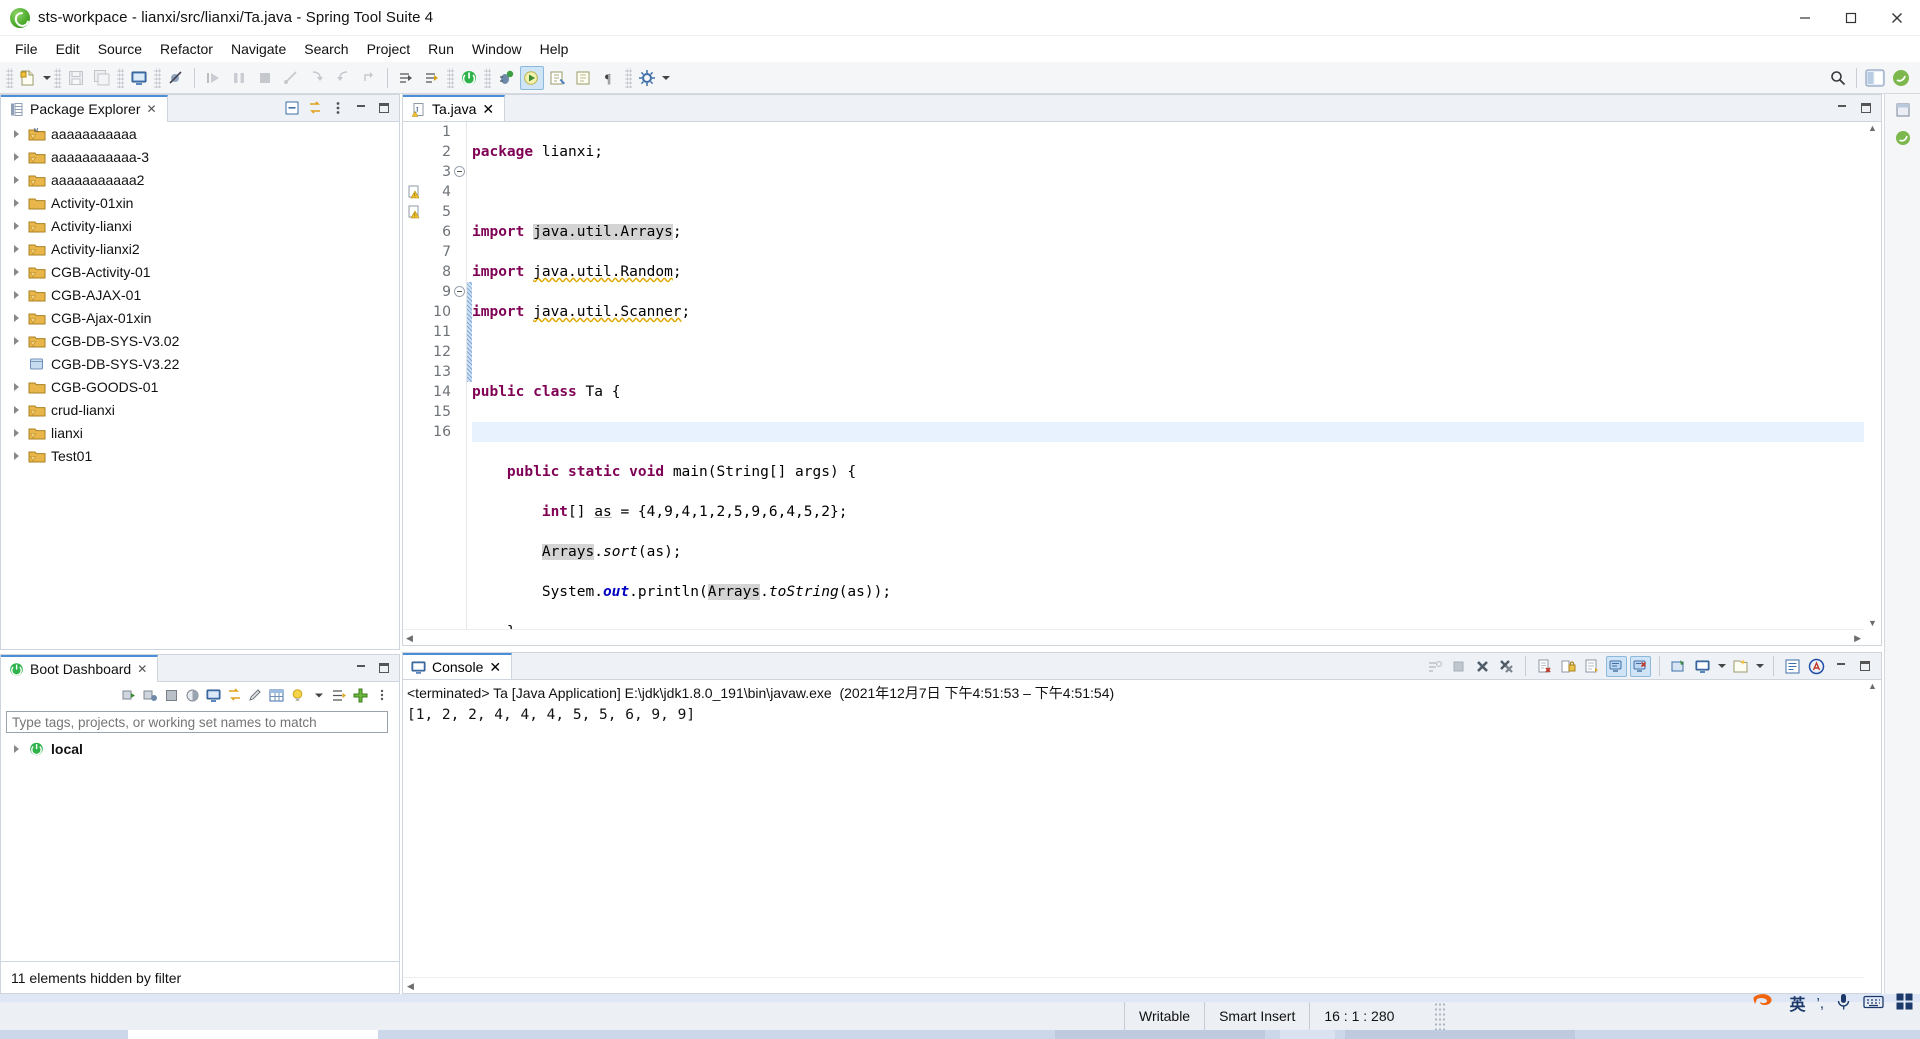 The height and width of the screenshot is (1039, 1920). I want to click on scroll-lock-icon, so click(1568, 666).